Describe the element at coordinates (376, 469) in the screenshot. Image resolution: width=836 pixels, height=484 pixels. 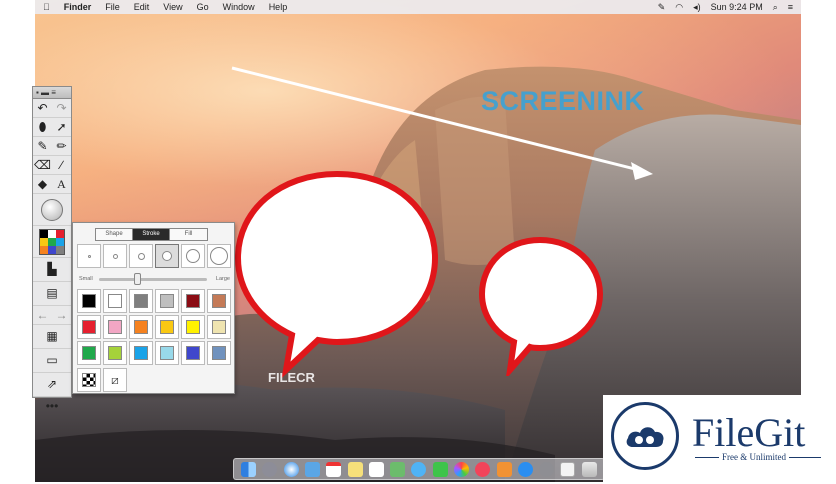
I see `reminders-icon` at that location.